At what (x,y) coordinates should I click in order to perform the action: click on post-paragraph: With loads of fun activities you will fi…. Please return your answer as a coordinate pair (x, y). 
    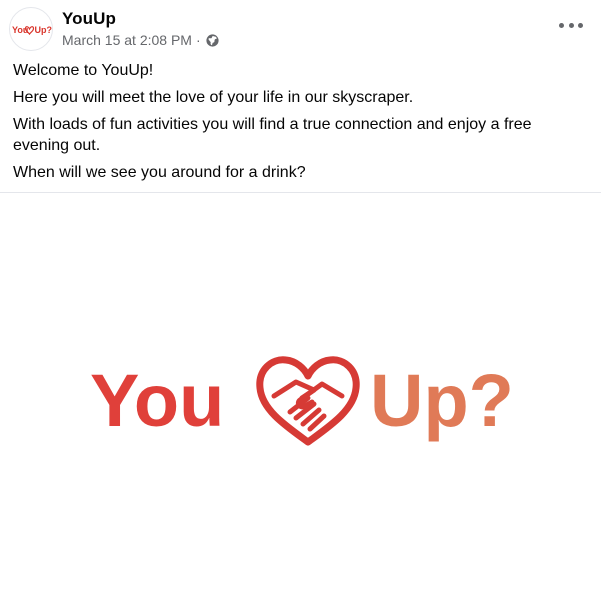
    Looking at the image, I should click on (272, 135).